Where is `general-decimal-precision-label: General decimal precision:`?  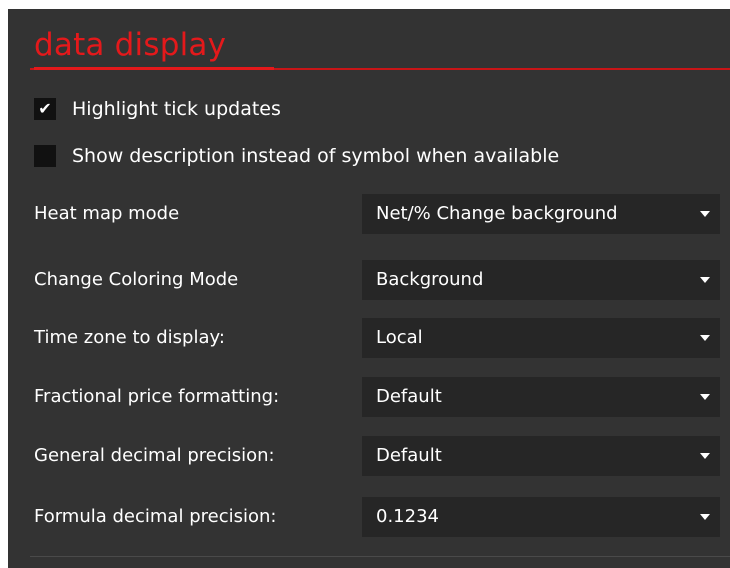
general-decimal-precision-label: General decimal precision: is located at coordinates (154, 455).